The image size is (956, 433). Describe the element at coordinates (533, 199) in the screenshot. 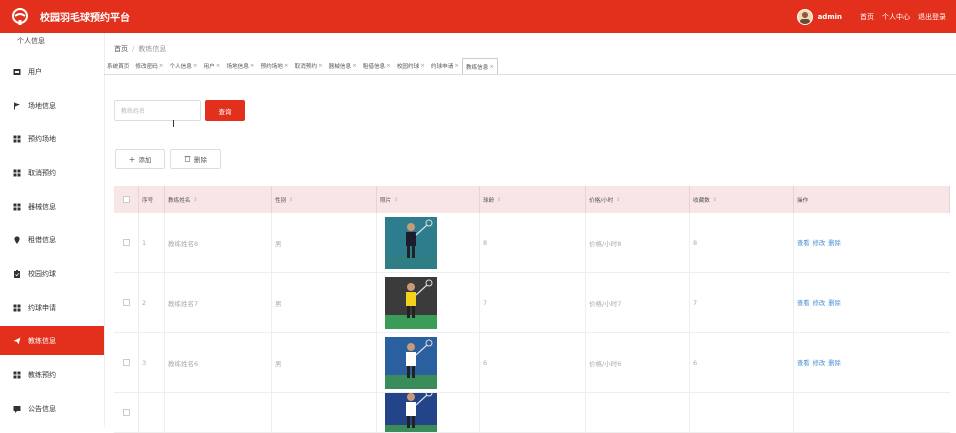

I see `column-header-age: 球龄⇕` at that location.